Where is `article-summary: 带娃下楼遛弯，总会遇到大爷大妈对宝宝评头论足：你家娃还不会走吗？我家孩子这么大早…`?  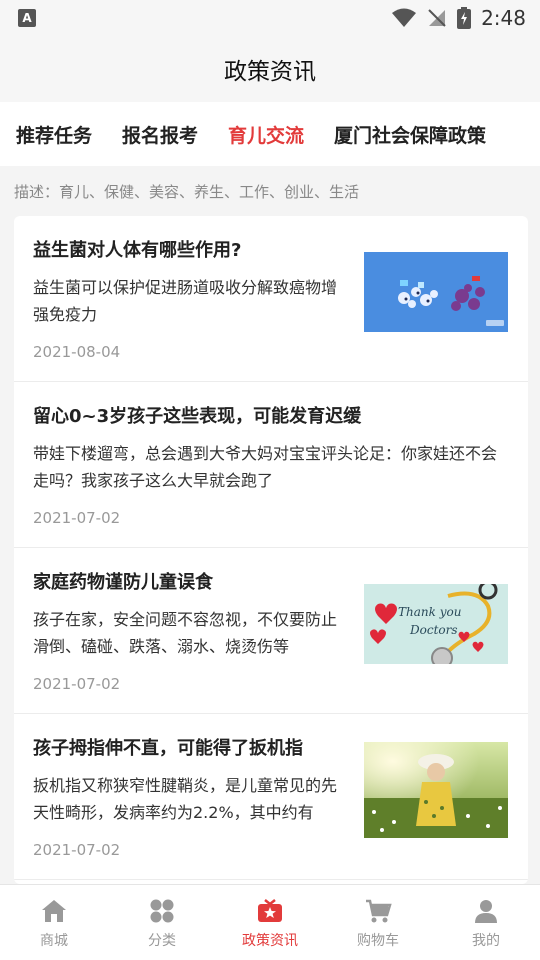 article-summary: 带娃下楼遛弯，总会遇到大爷大妈对宝宝评头论足：你家娃还不会走吗？我家孩子这么大早… is located at coordinates (265, 467).